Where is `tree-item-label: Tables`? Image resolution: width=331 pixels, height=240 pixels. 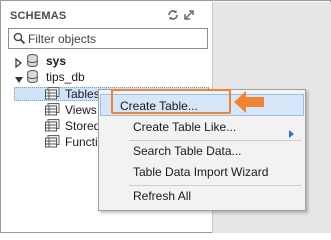
tree-item-label: Tables is located at coordinates (82, 94).